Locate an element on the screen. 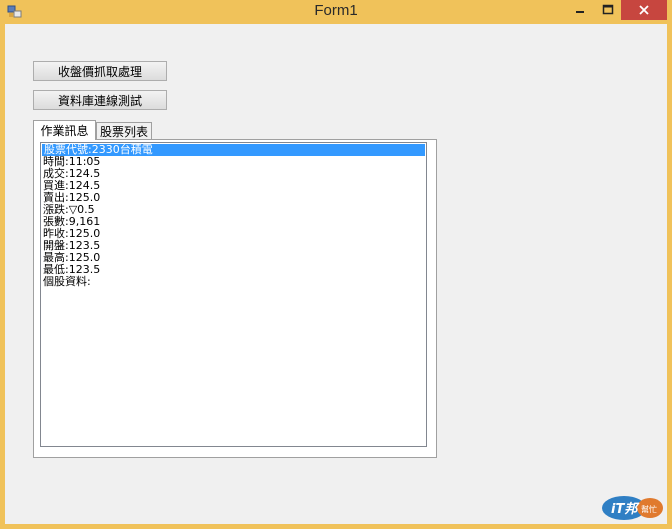  close-icon is located at coordinates (644, 10).